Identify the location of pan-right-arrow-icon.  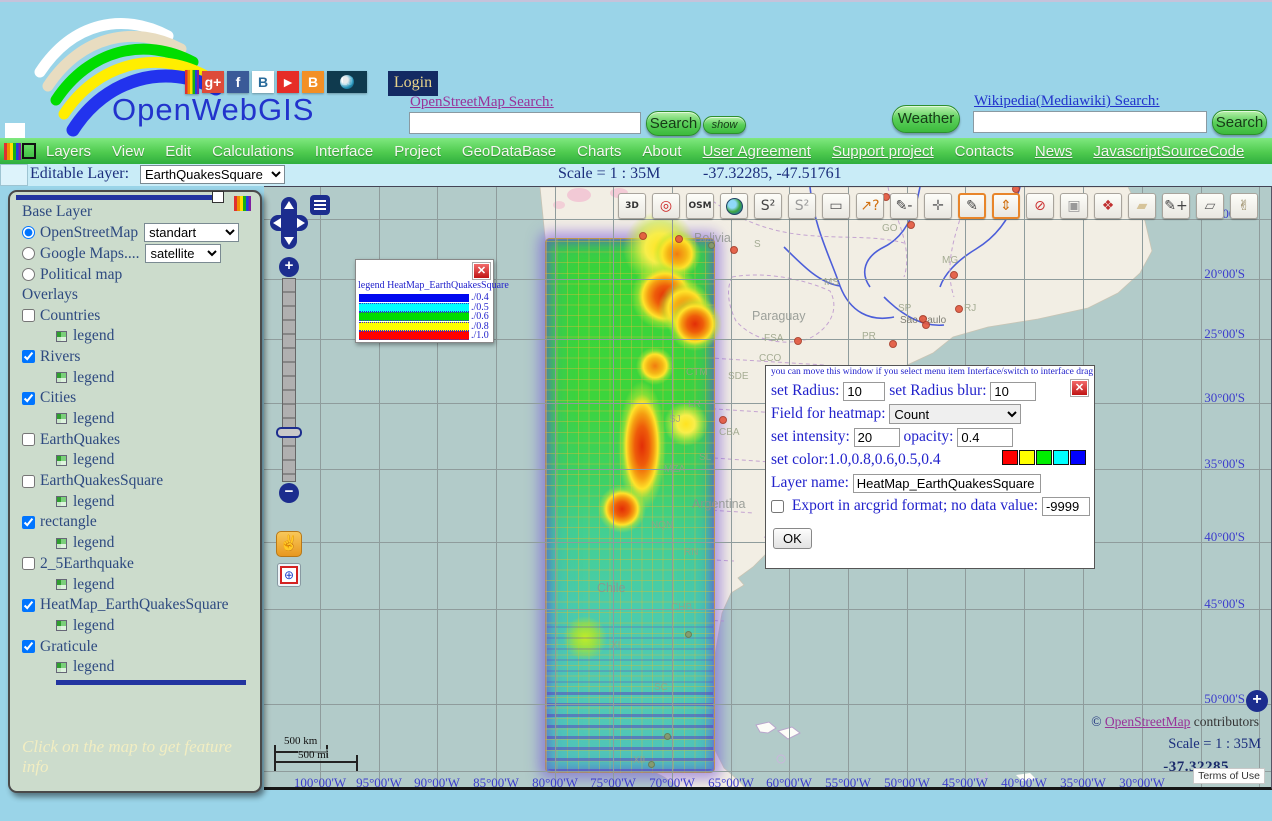
(301, 223).